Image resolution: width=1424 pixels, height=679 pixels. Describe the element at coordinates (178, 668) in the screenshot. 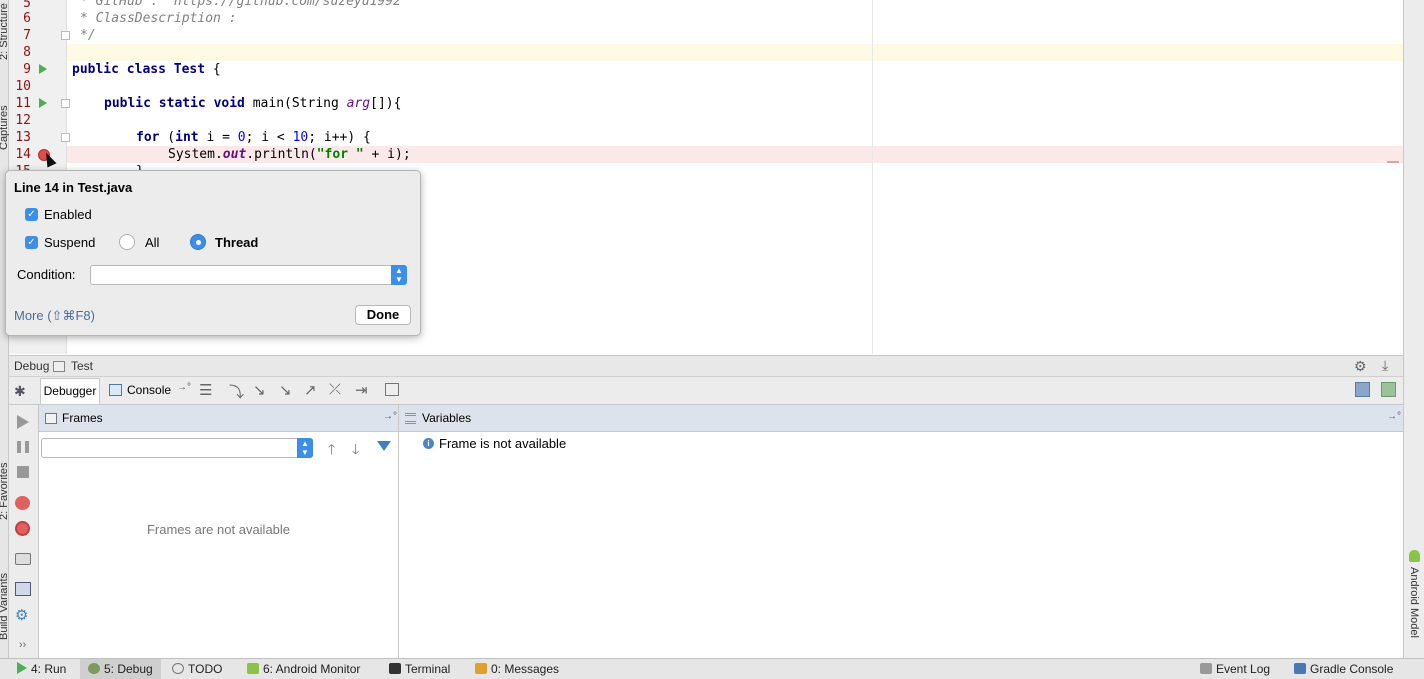

I see `todo-icon` at that location.